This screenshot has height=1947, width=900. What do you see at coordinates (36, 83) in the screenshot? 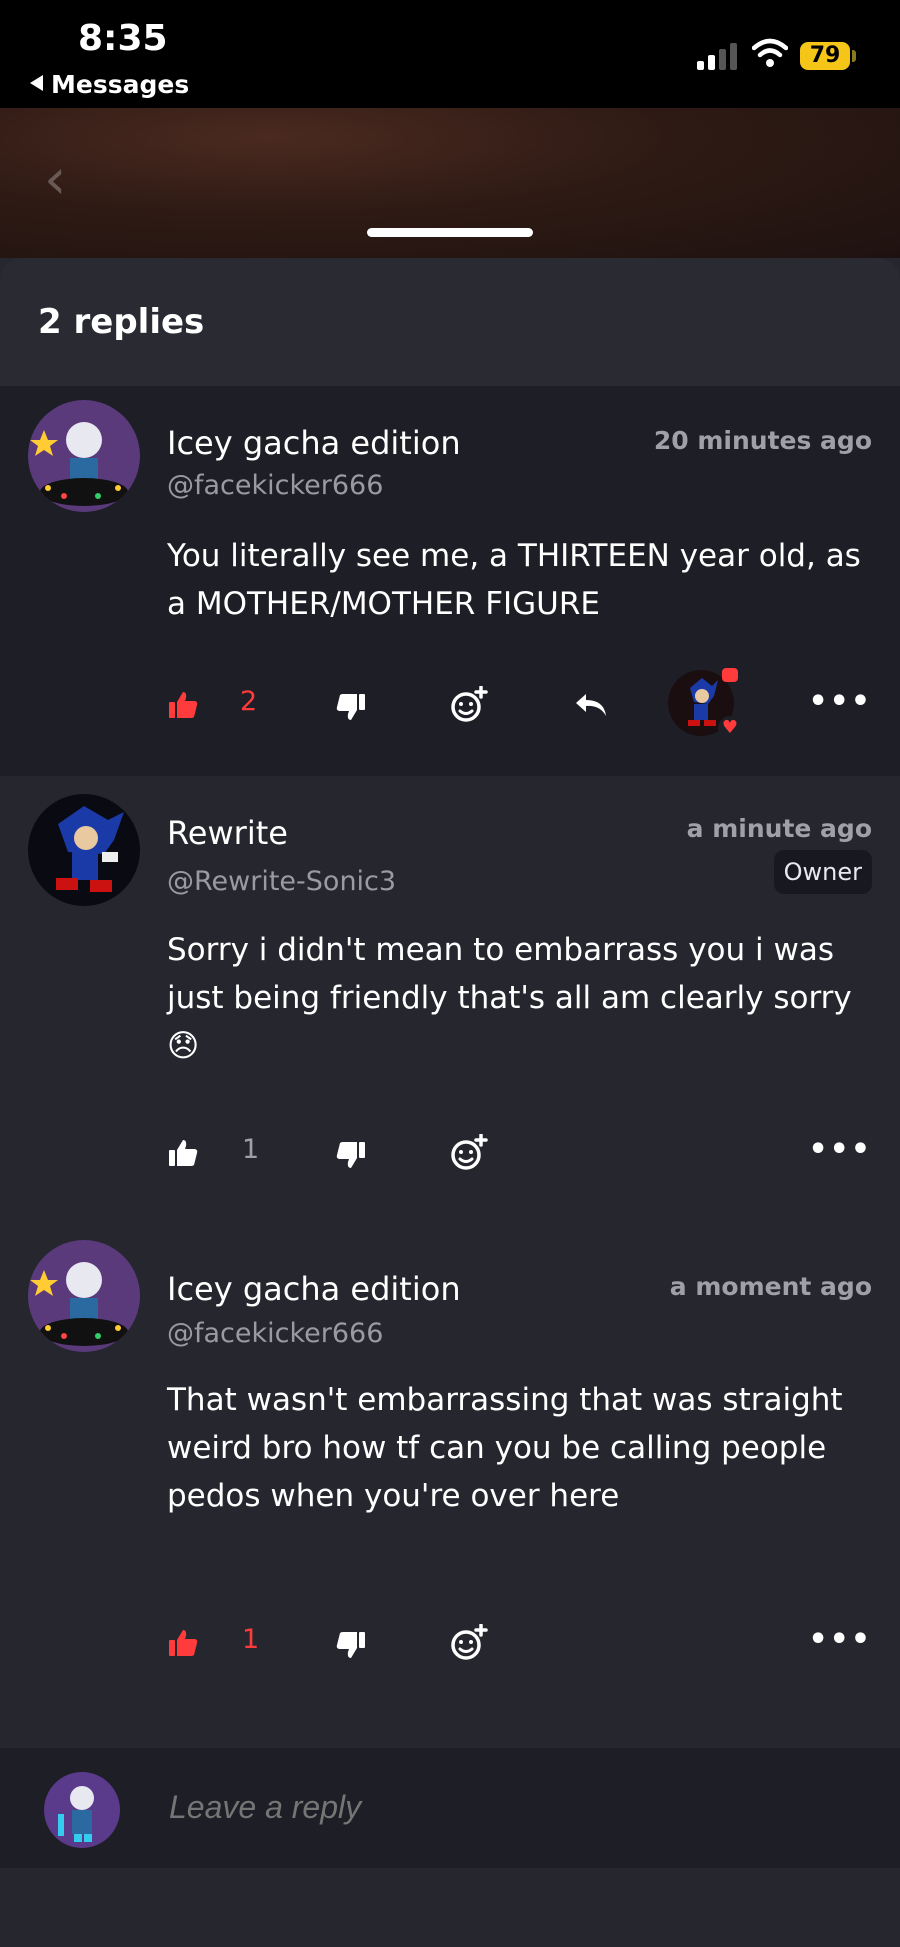
I see `back-triangle-icon` at bounding box center [36, 83].